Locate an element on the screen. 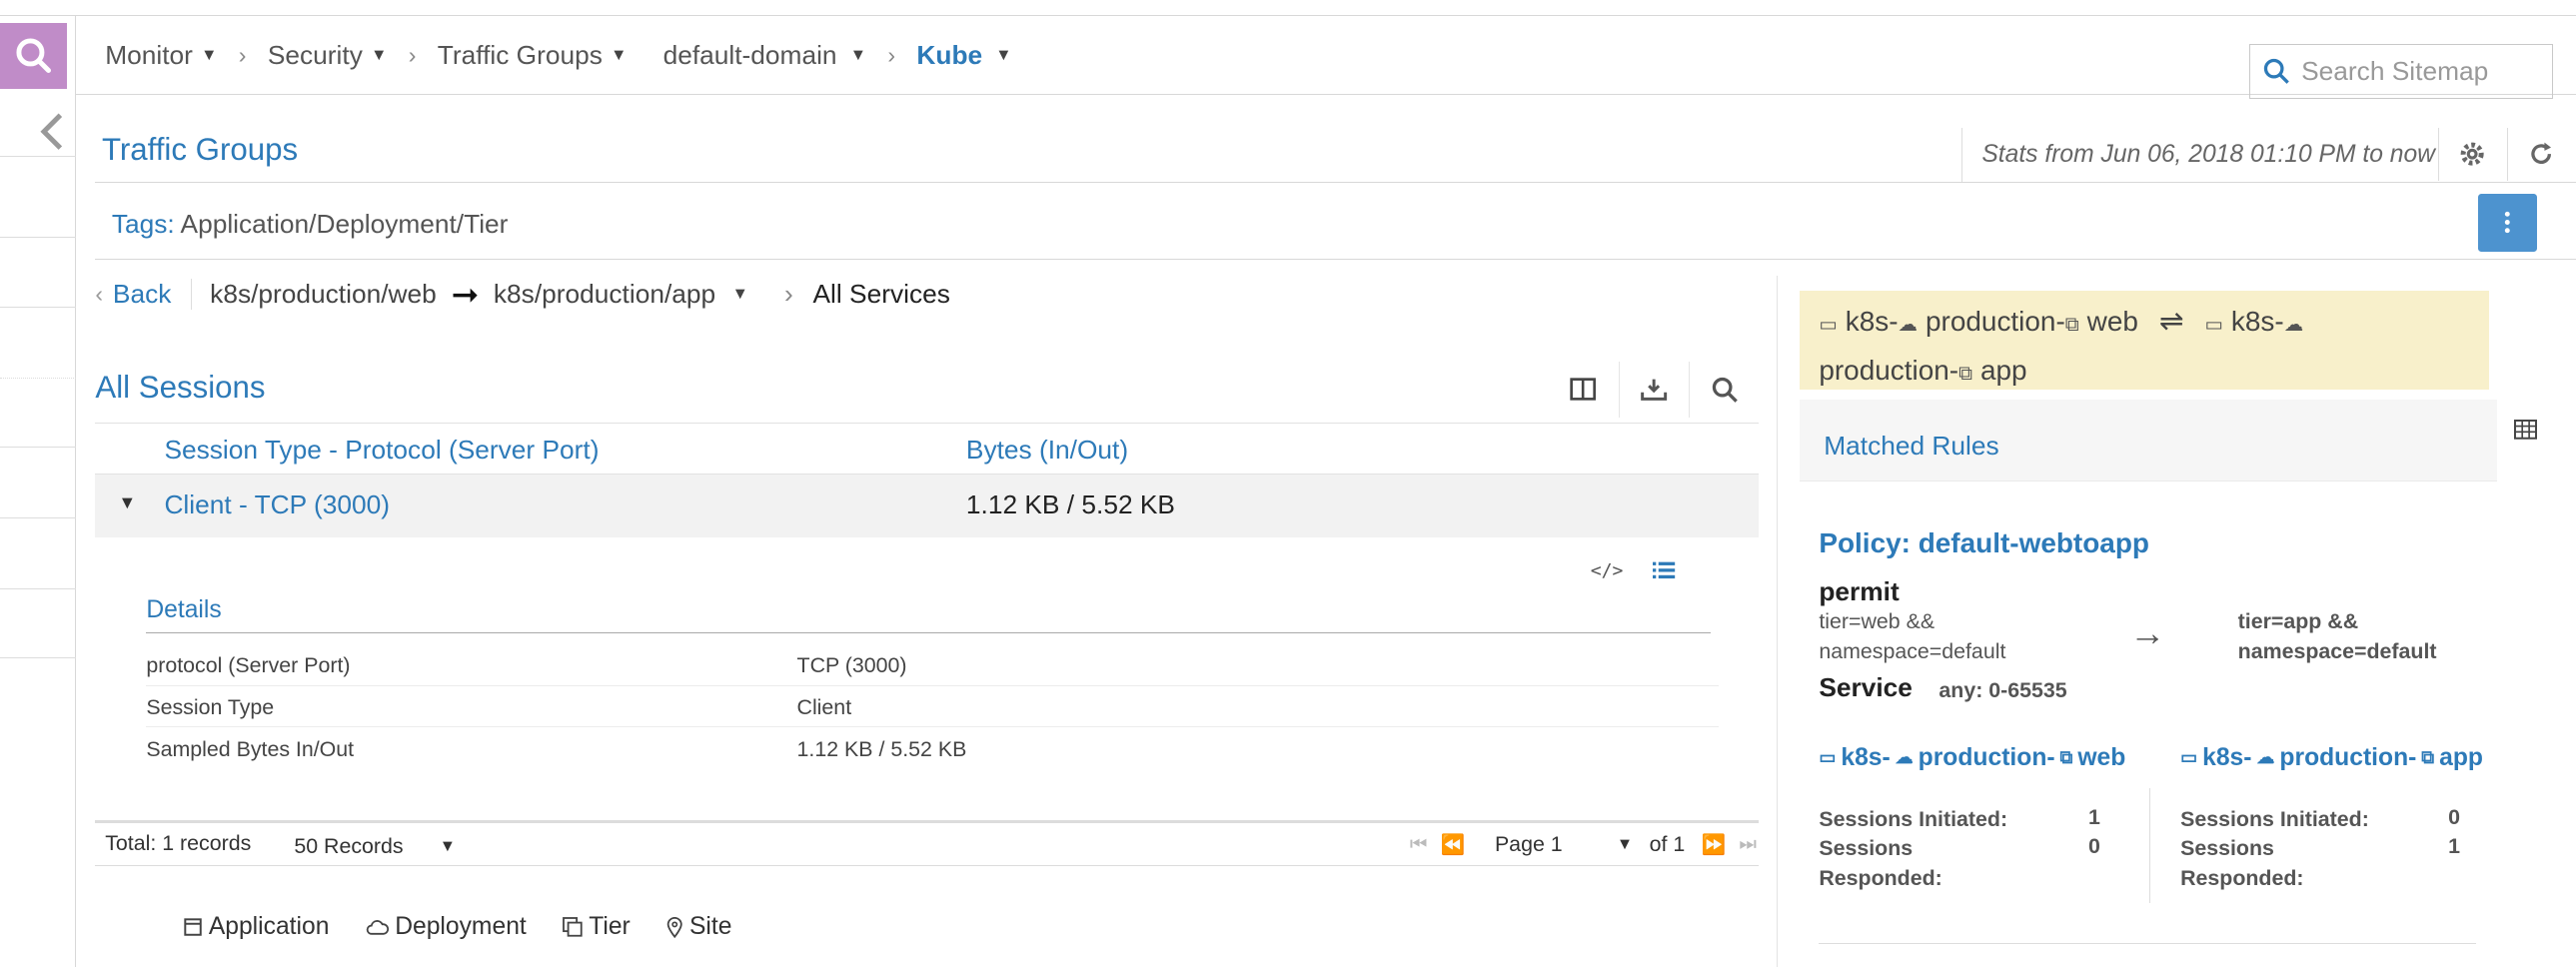 This screenshot has width=2576, height=967. table-search-button is located at coordinates (1724, 389).